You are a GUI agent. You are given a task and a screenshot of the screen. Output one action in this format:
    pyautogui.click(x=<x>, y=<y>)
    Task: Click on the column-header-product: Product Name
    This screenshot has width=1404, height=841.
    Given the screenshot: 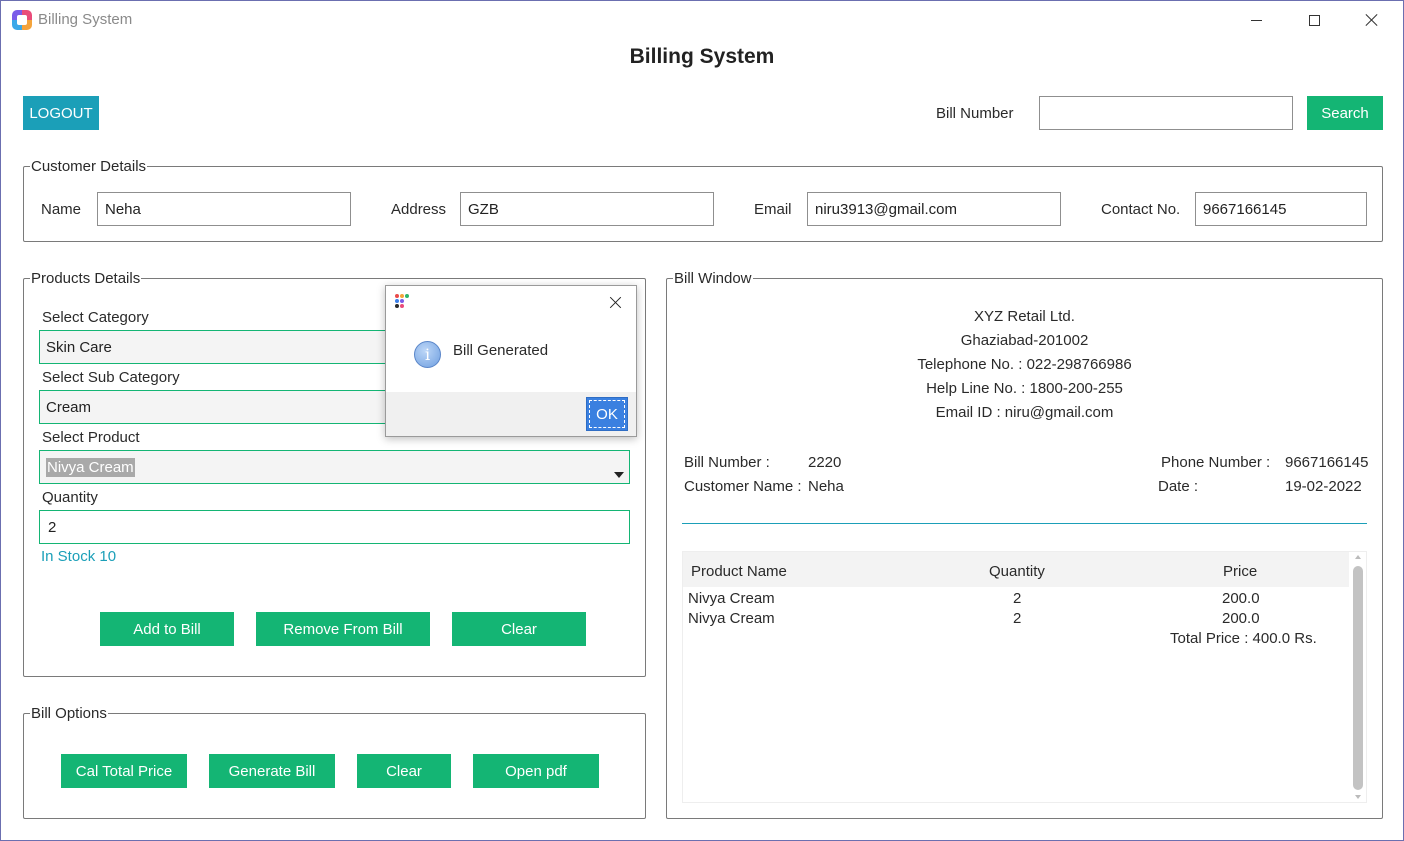 What is the action you would take?
    pyautogui.click(x=739, y=571)
    